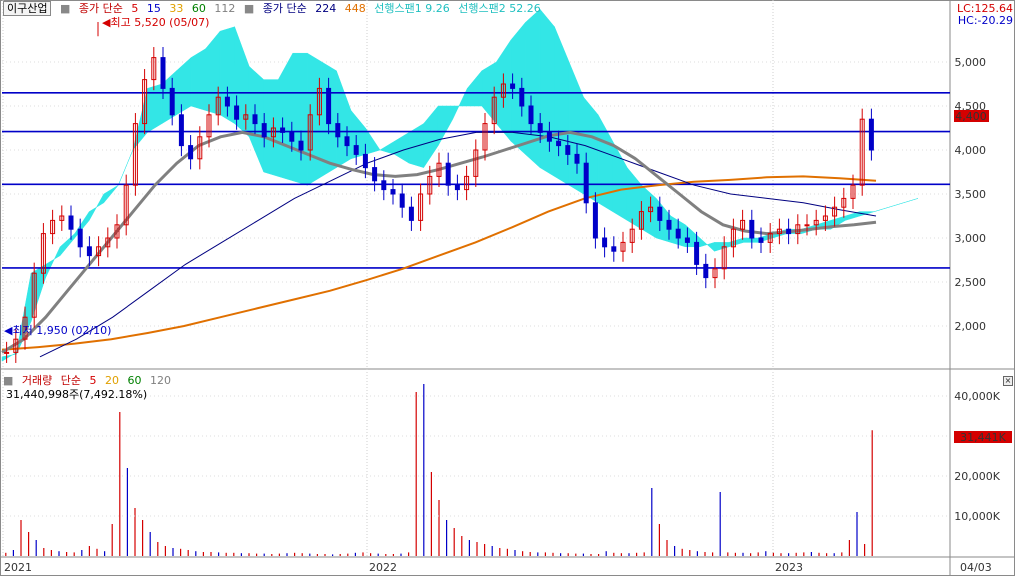 The width and height of the screenshot is (1015, 576). Describe the element at coordinates (37, 380) in the screenshot. I see `volume-label: 거래량` at that location.